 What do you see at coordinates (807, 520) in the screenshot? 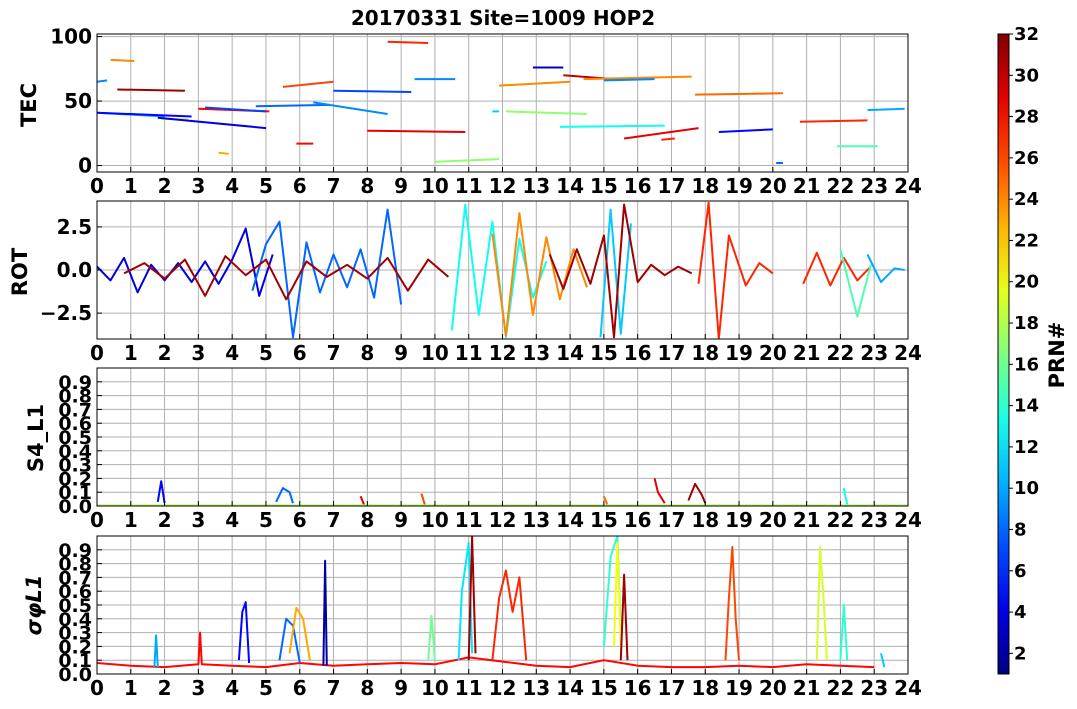
I see `s4-x-tick-label: 21` at bounding box center [807, 520].